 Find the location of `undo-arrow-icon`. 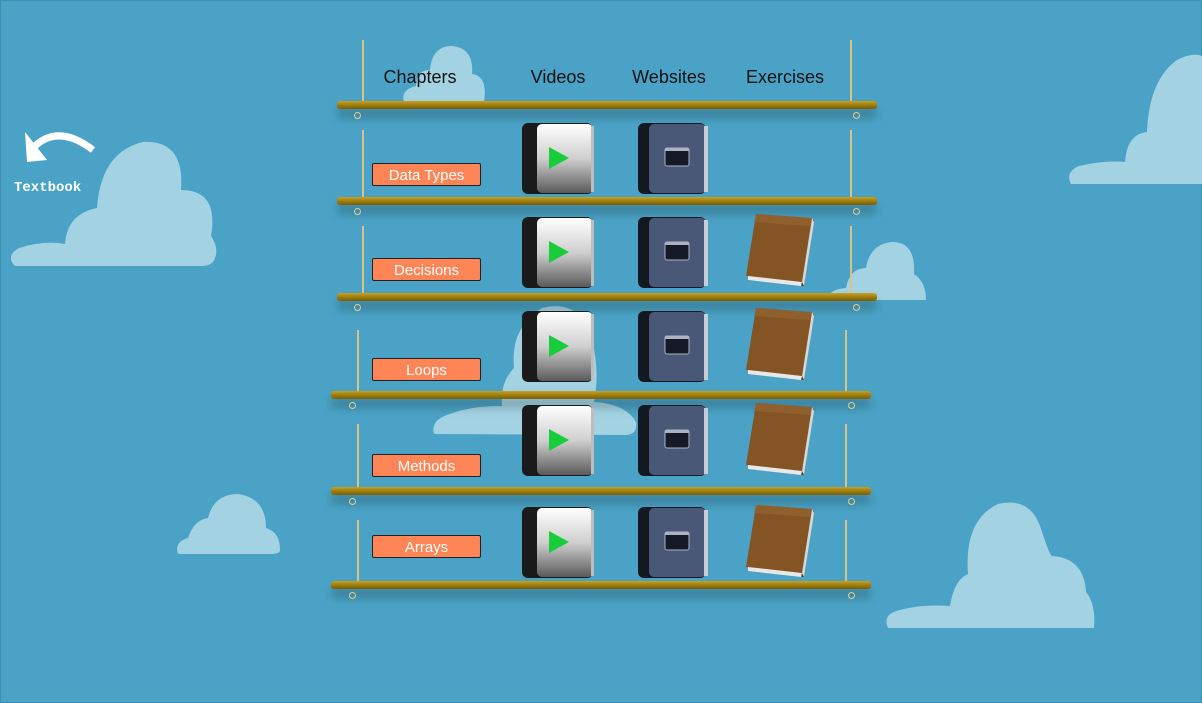

undo-arrow-icon is located at coordinates (60, 147).